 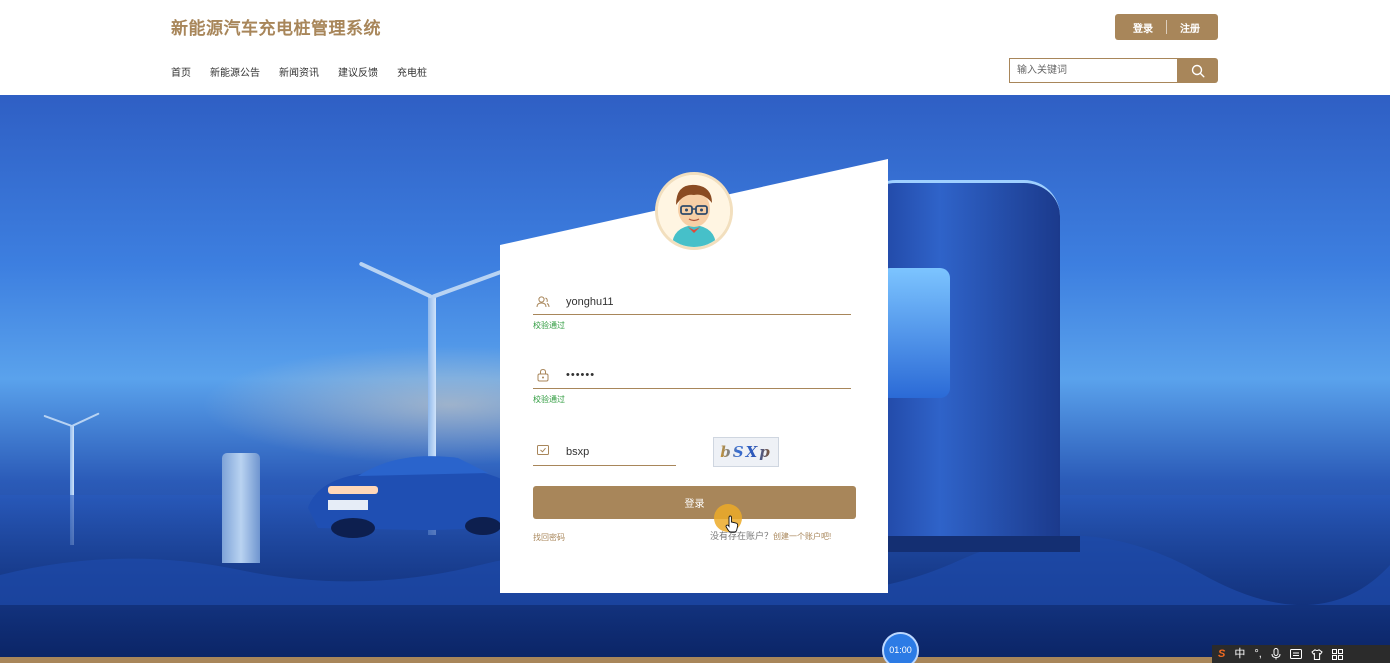 What do you see at coordinates (692, 314) in the screenshot?
I see `username-underline` at bounding box center [692, 314].